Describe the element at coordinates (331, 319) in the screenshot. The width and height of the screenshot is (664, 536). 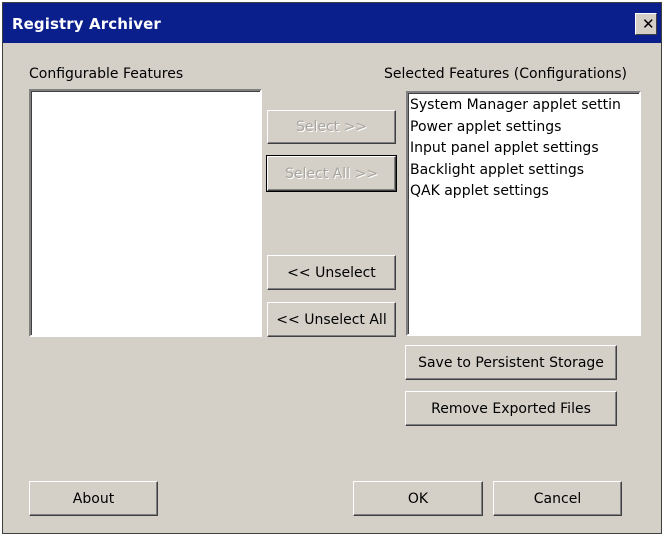
I see `unselect-all-button: << Unselect All` at that location.